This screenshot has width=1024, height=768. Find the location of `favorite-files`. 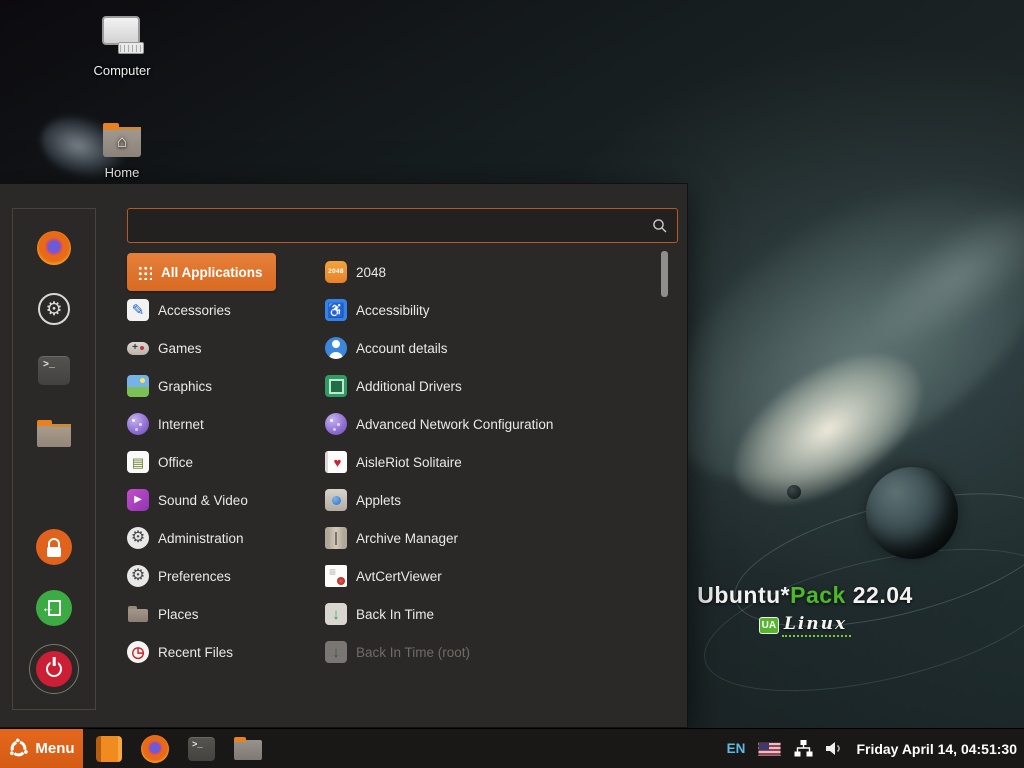

favorite-files is located at coordinates (54, 431).